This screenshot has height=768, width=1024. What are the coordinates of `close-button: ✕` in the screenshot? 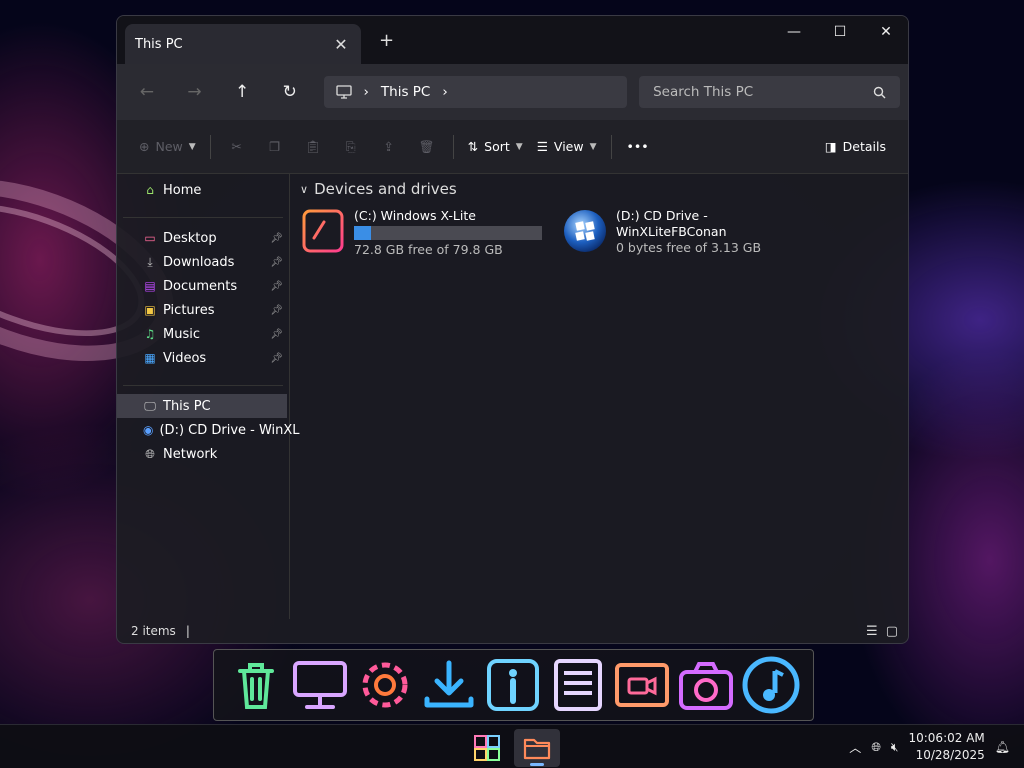 It's located at (885, 32).